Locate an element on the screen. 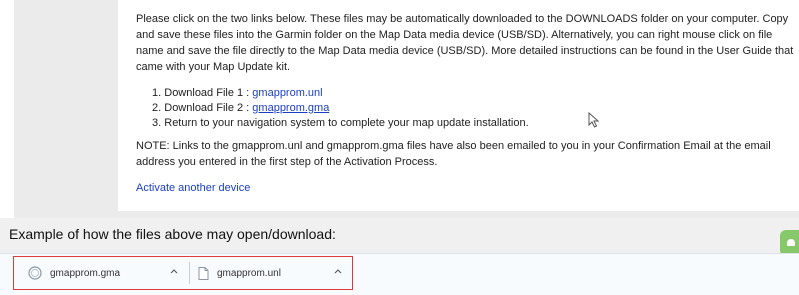 This screenshot has width=799, height=295. mouse-cursor-icon is located at coordinates (594, 120).